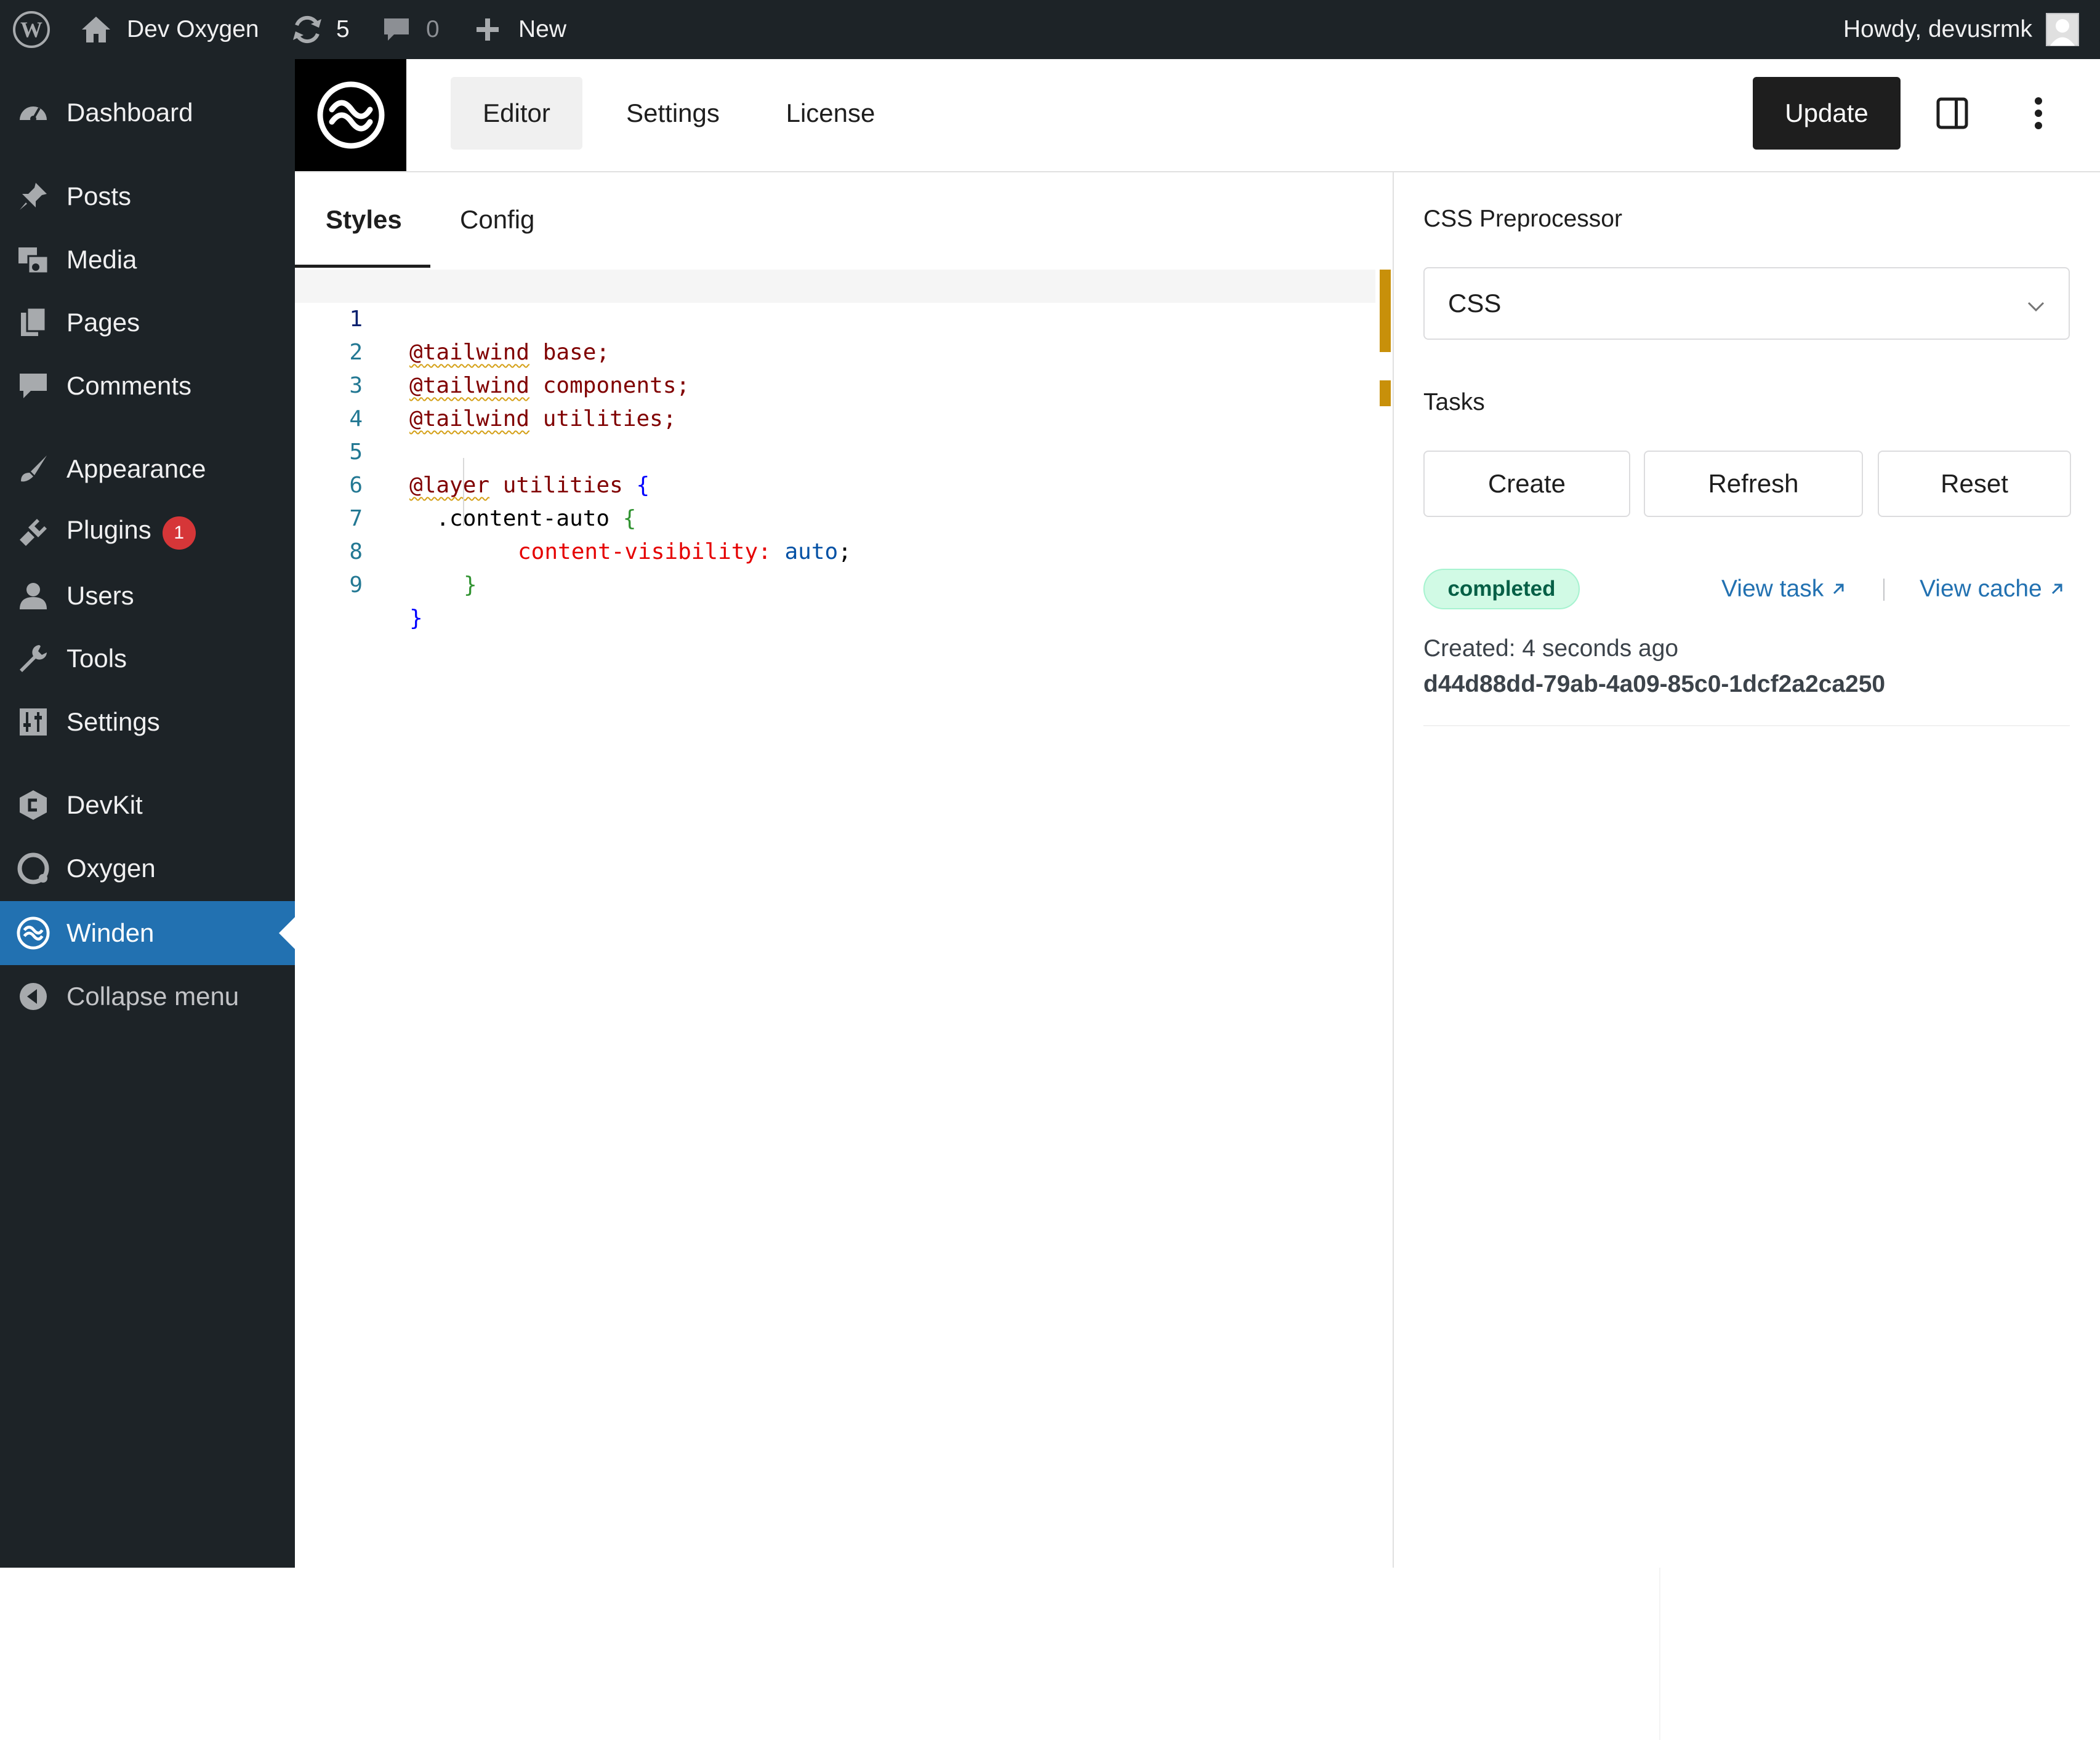  I want to click on sidebar-item-oxygen: Oxygen, so click(147, 868).